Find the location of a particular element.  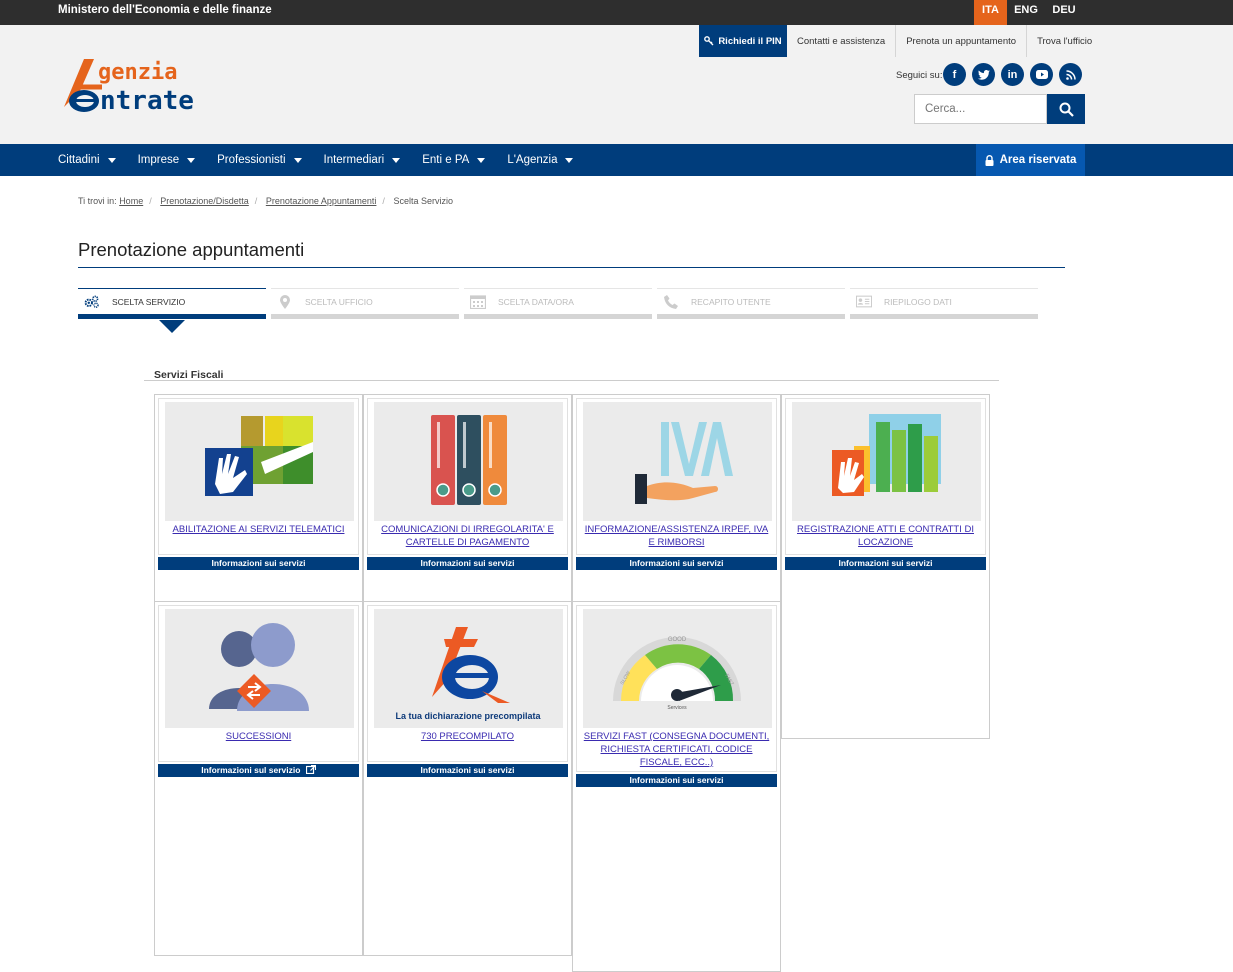

logo-text-top: genzia is located at coordinates (137, 72).